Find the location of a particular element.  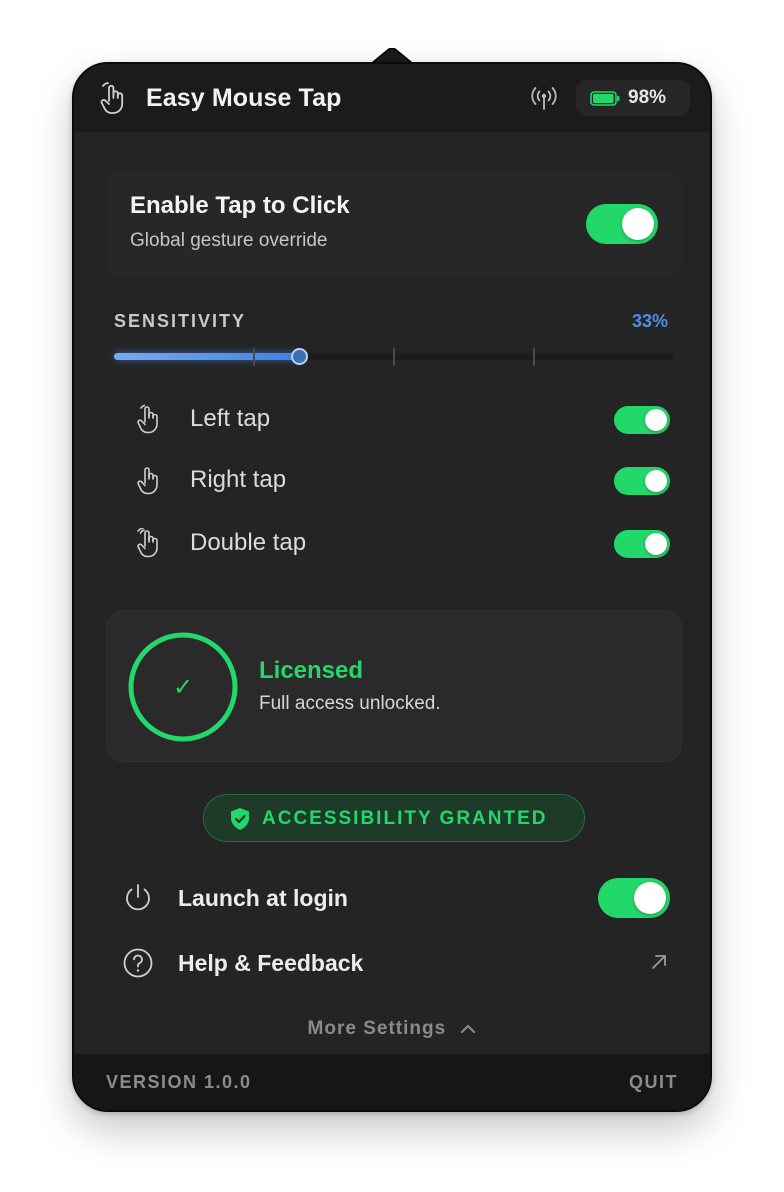

battery-icon is located at coordinates (605, 98).